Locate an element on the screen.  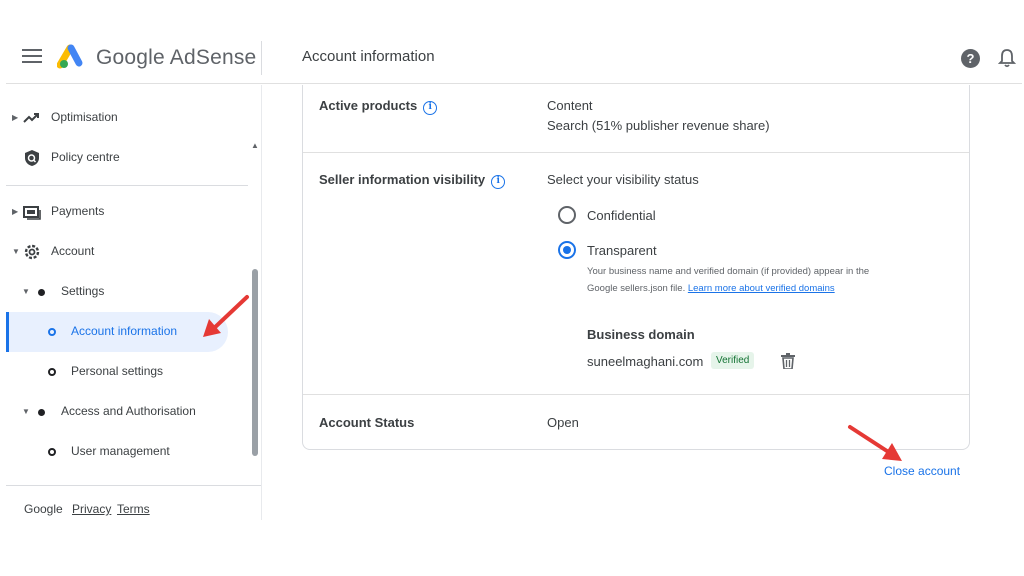
trending-up-icon is located at coordinates (31, 118).